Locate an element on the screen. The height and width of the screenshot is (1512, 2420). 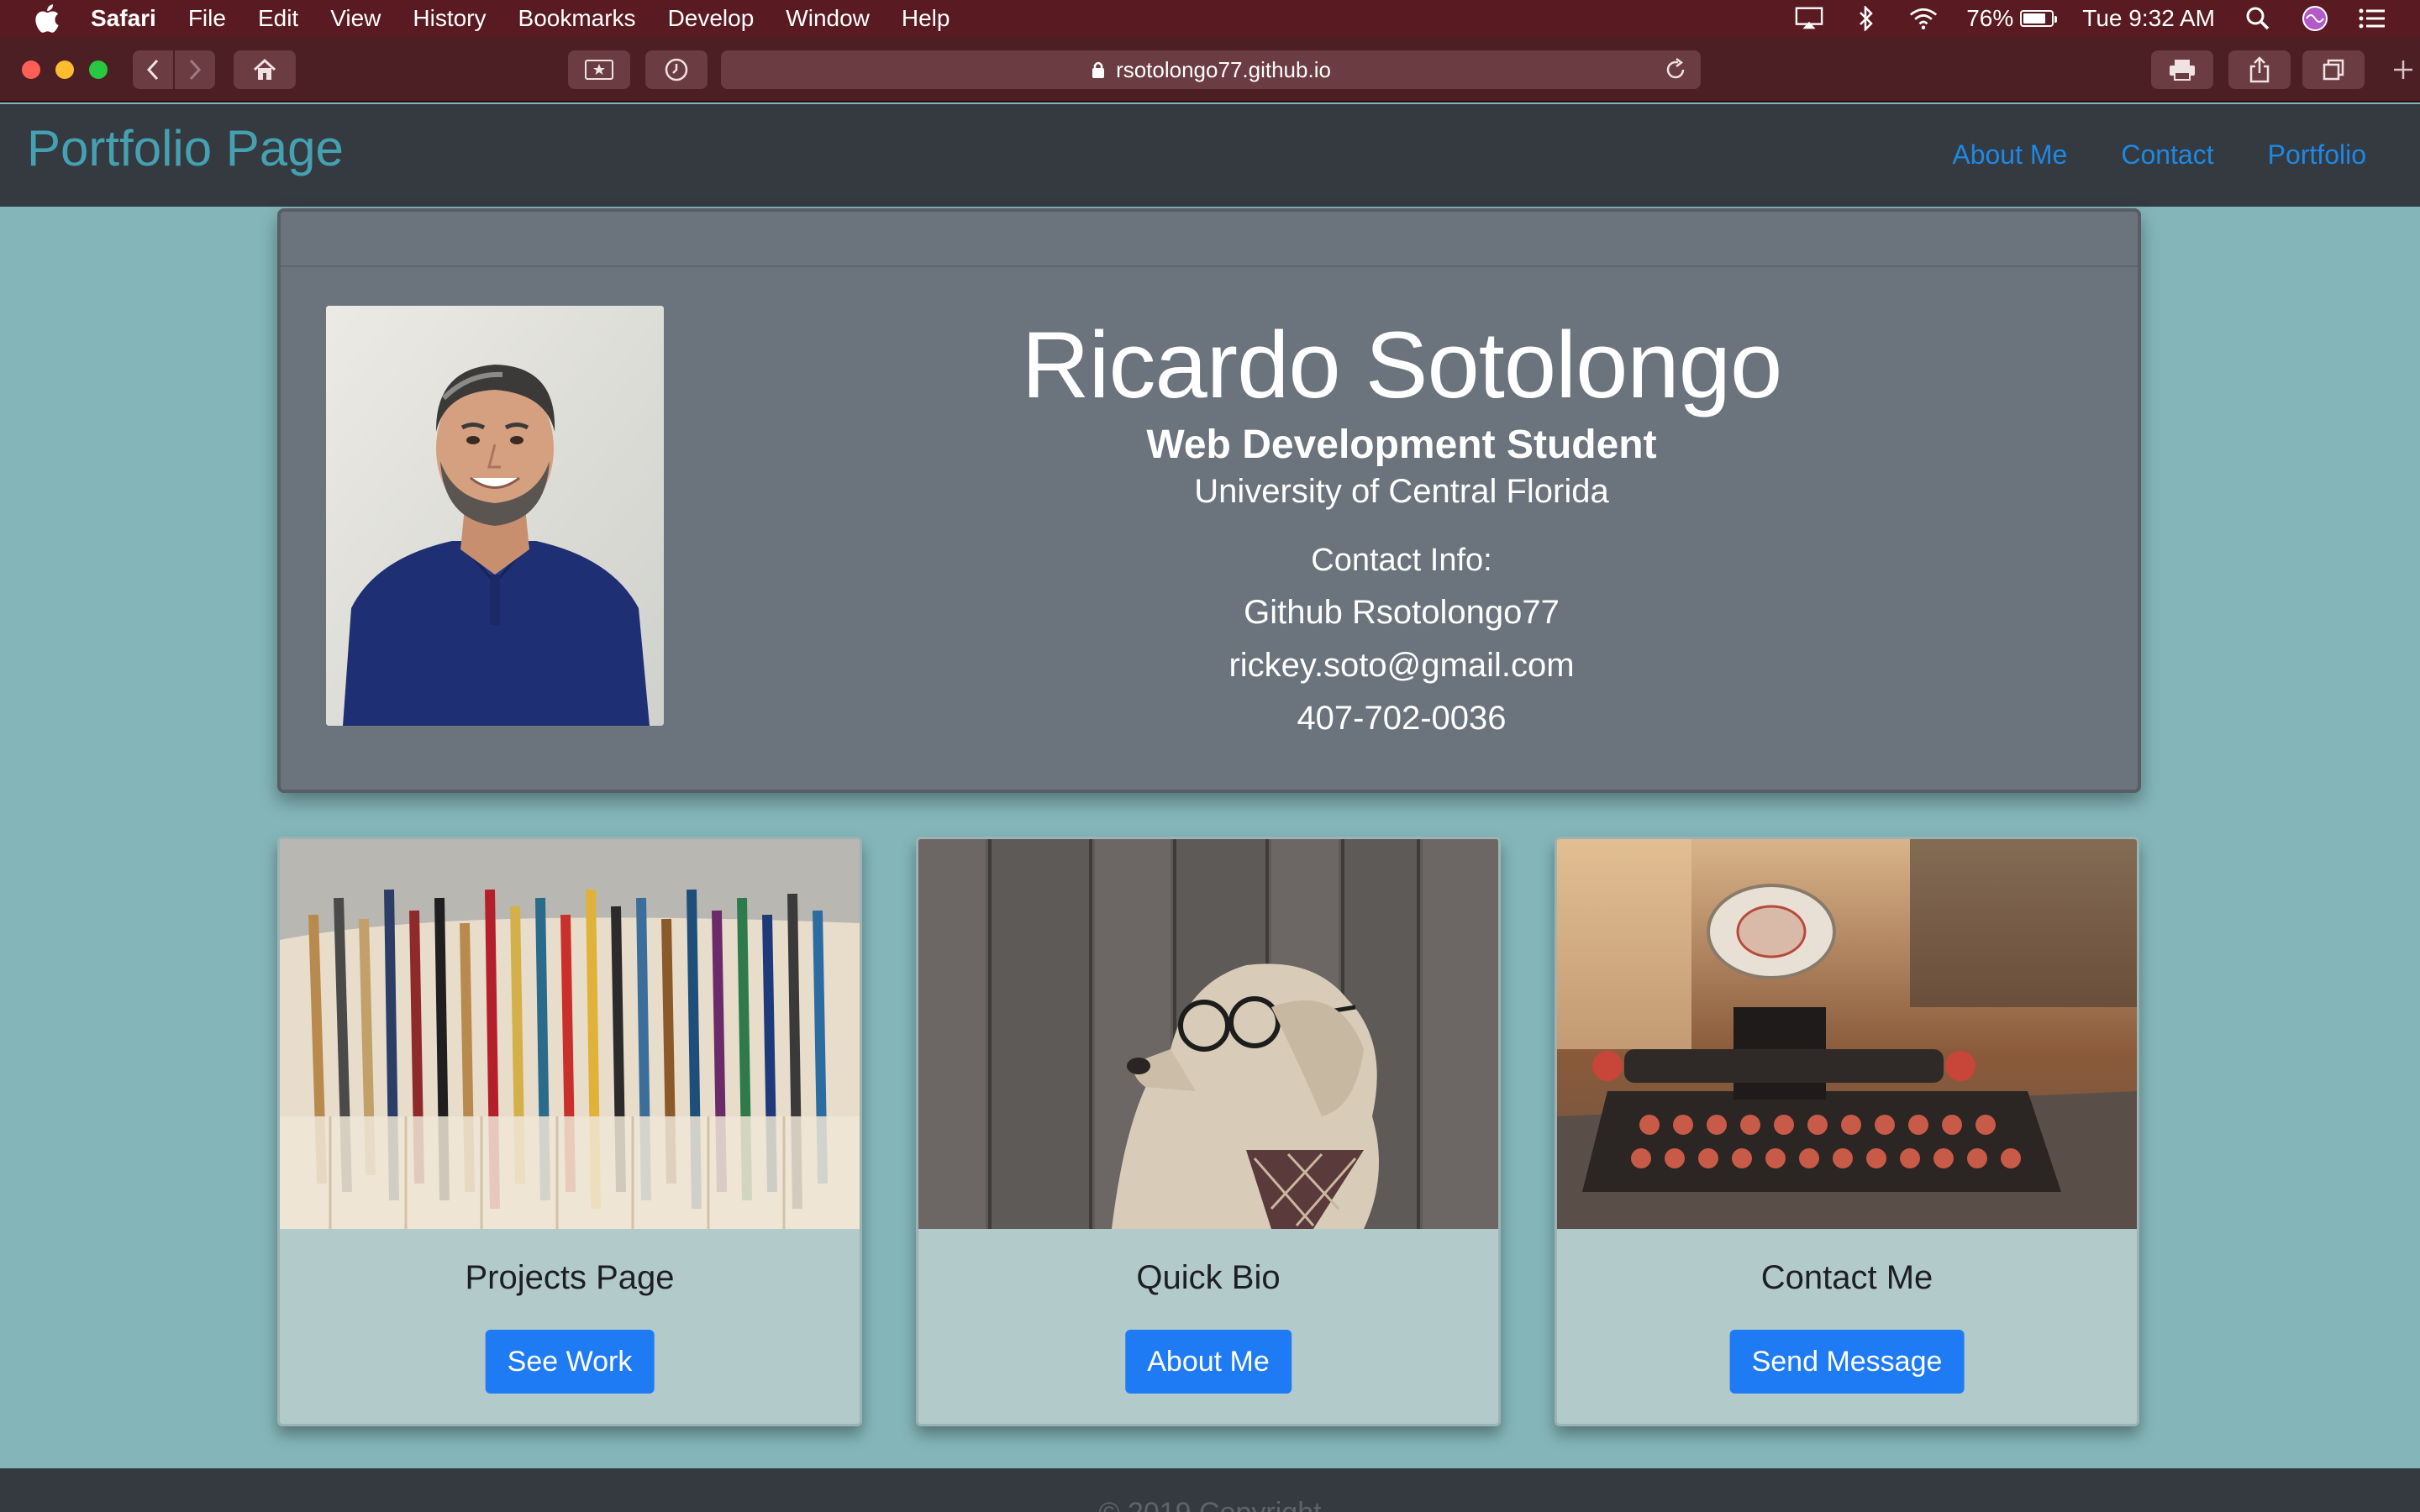
back-button is located at coordinates (153, 69).